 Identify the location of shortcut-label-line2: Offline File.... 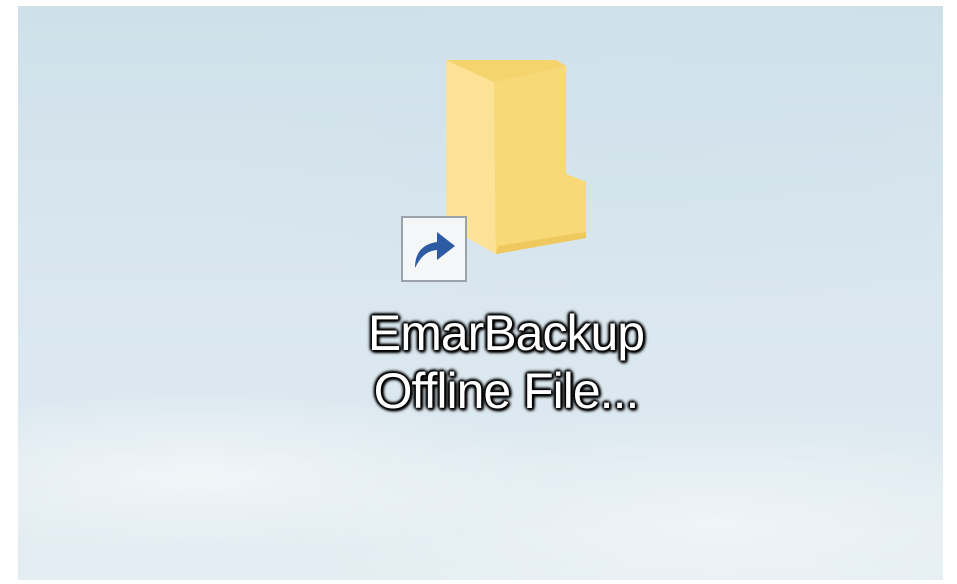
(506, 391).